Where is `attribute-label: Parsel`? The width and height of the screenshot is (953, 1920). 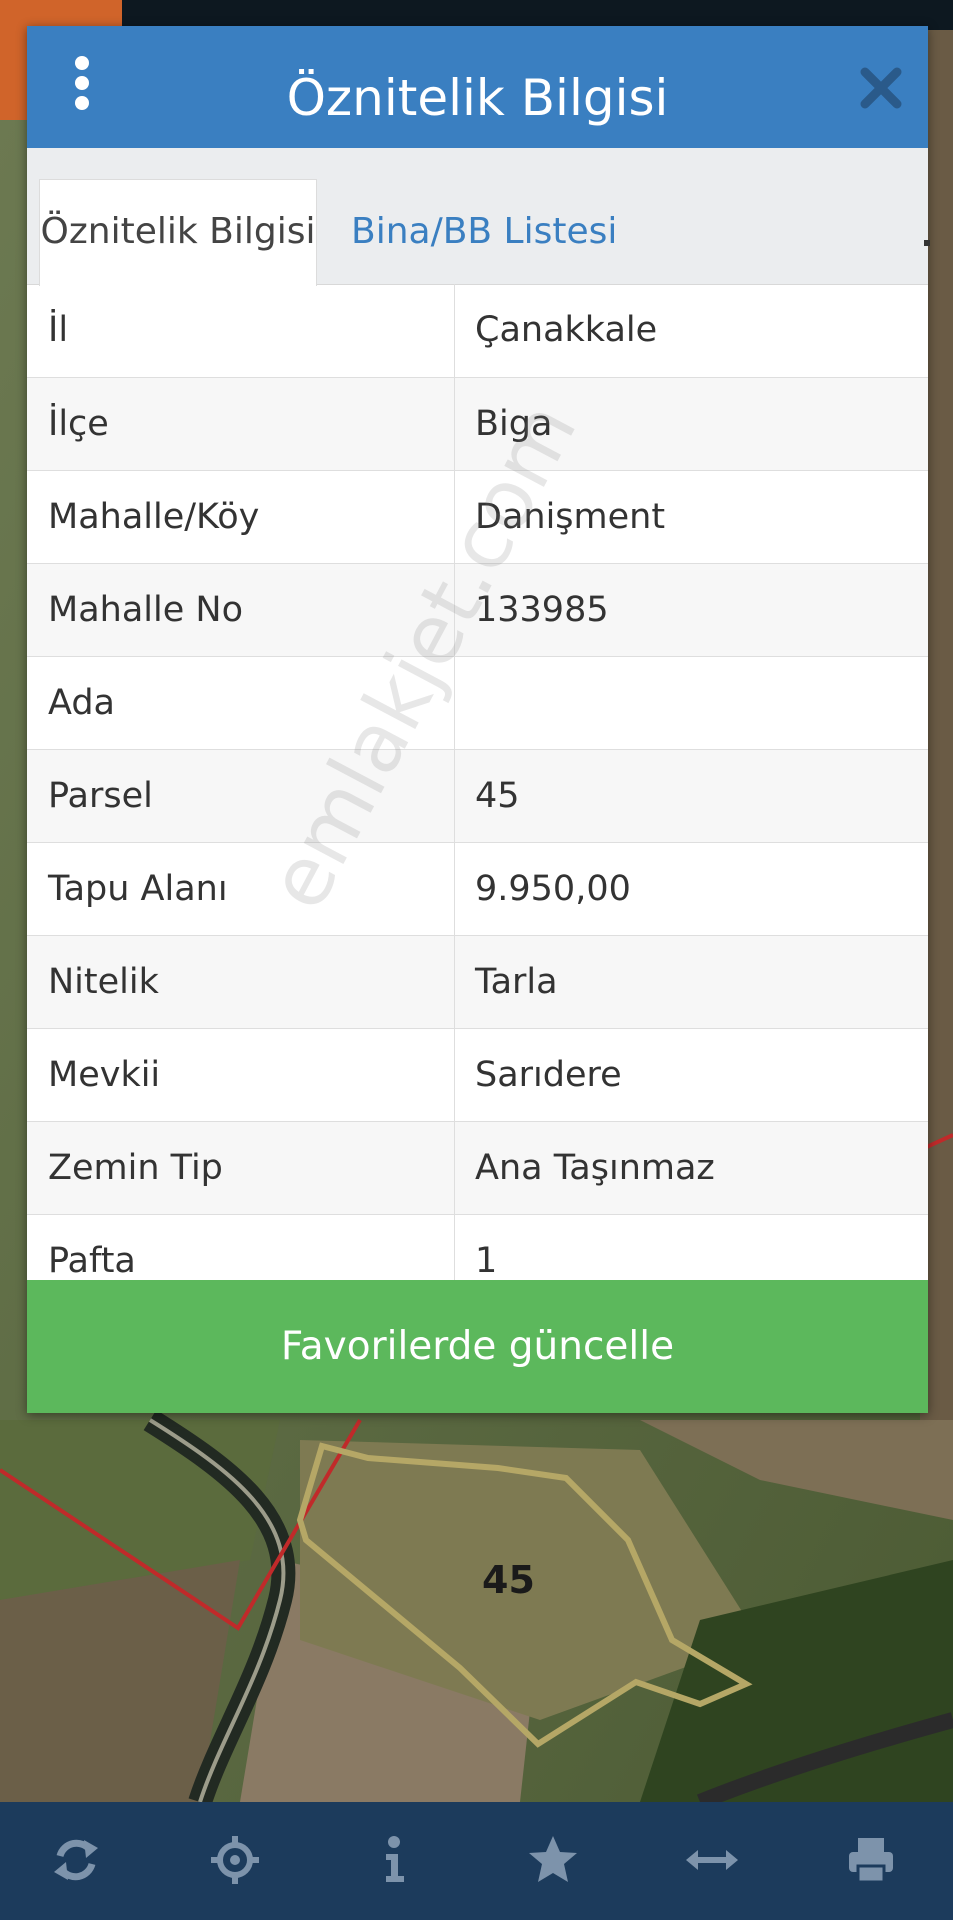
attribute-label: Parsel is located at coordinates (241, 796).